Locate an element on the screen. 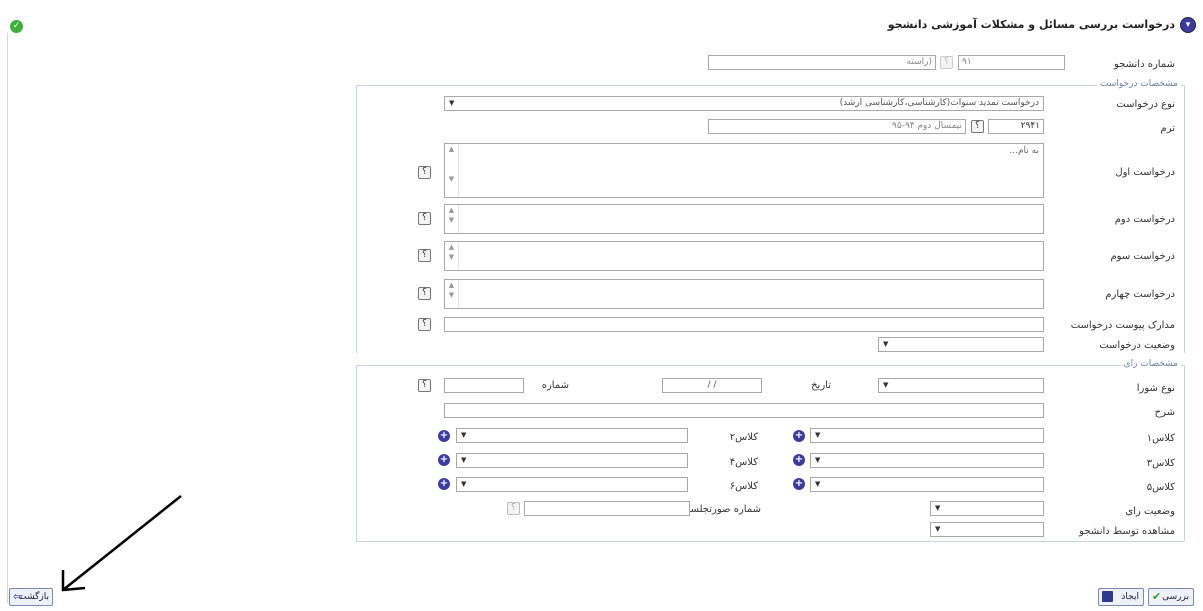  decision-section-bottom is located at coordinates (770, 541).